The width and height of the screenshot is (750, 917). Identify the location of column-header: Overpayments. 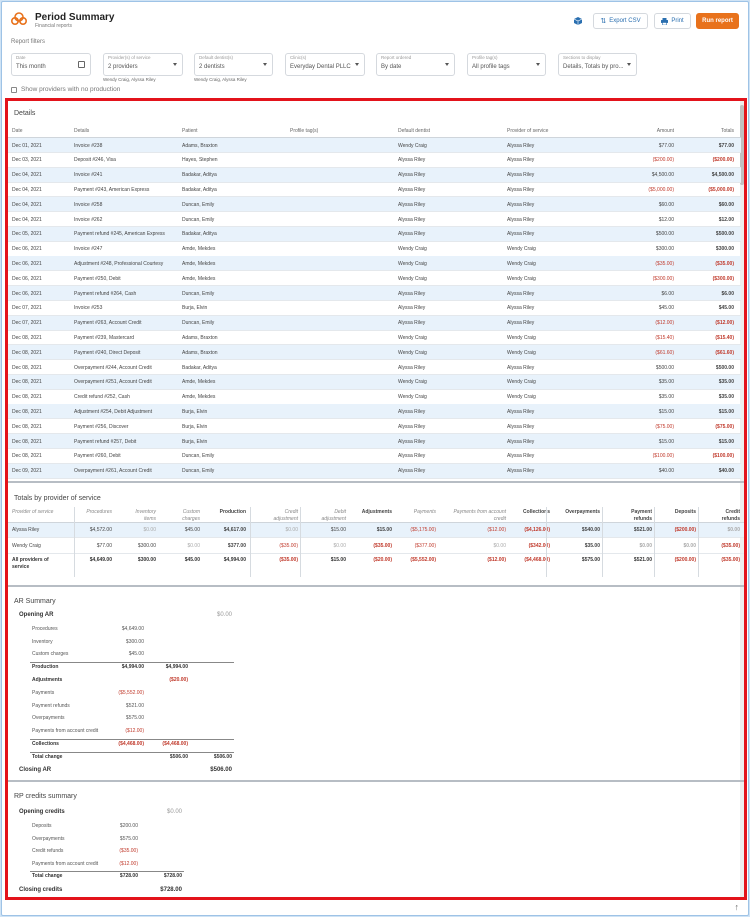
(582, 512).